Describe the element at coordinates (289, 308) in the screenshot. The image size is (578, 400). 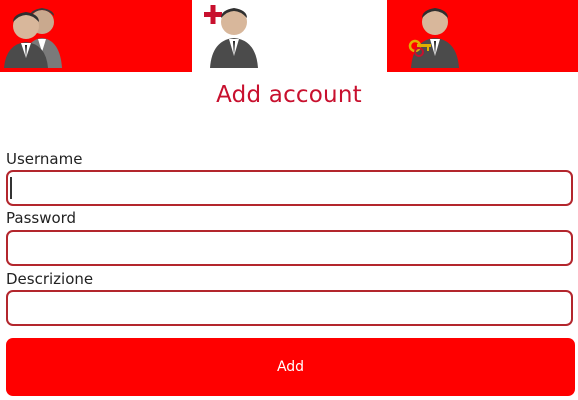
I see `description-input` at that location.